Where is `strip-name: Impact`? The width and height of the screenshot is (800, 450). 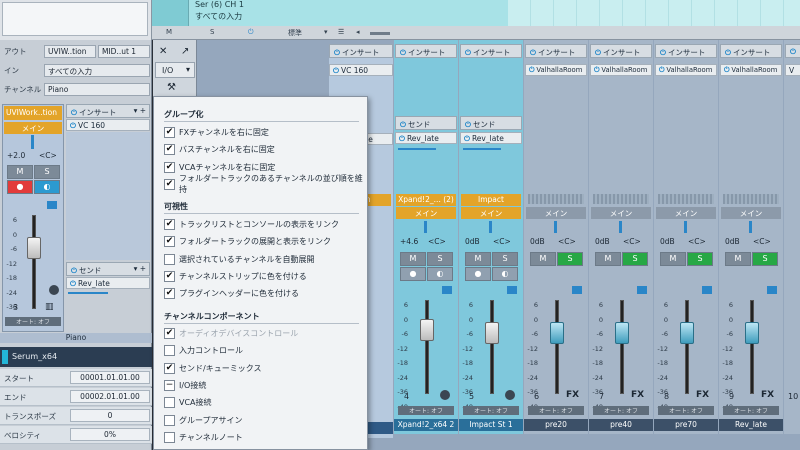 strip-name: Impact is located at coordinates (491, 200).